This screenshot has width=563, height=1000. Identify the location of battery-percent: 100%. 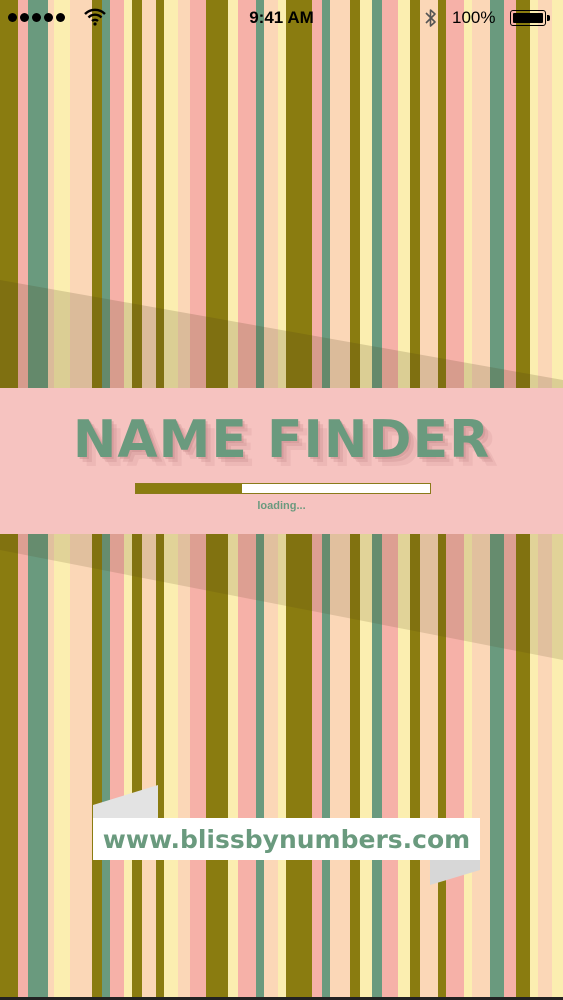
(474, 17).